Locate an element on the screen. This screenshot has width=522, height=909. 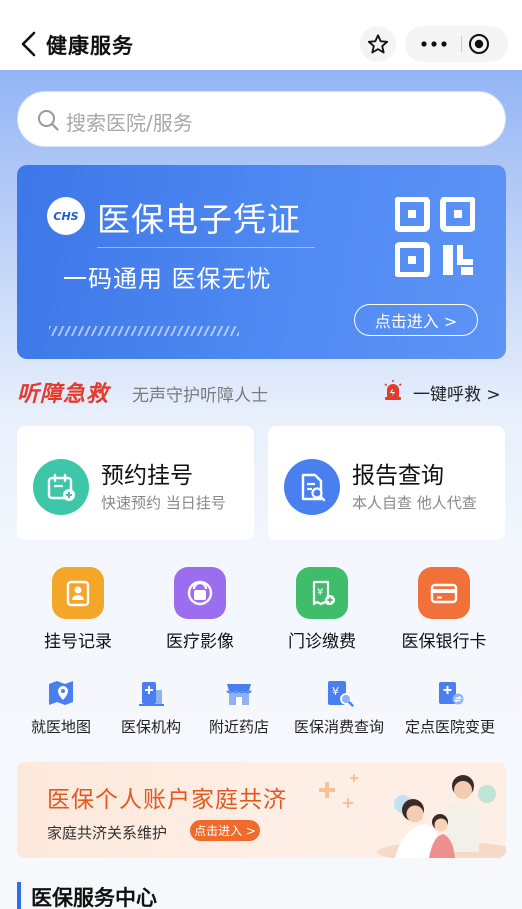
banner-decoration is located at coordinates (144, 331).